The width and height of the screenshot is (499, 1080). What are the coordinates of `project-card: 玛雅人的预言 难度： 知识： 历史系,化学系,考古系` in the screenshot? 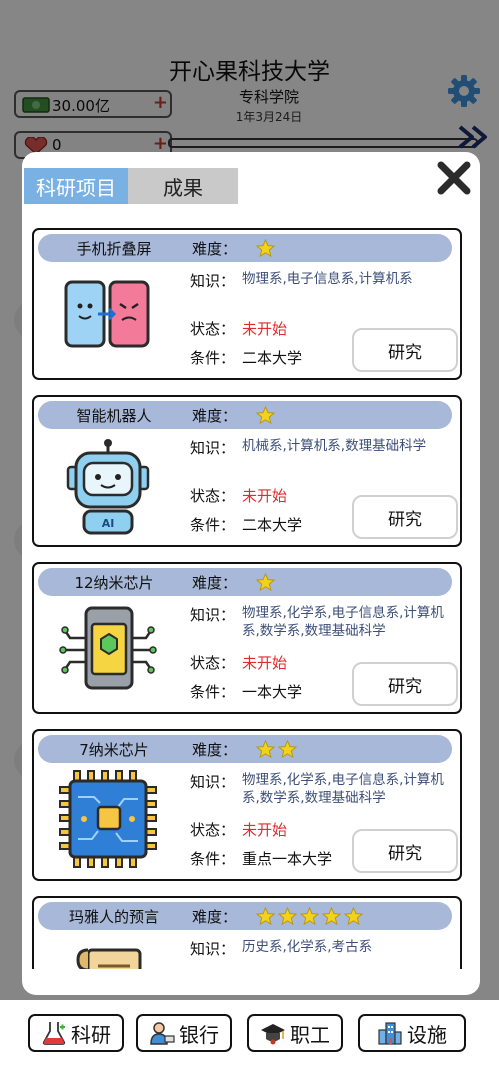 It's located at (247, 932).